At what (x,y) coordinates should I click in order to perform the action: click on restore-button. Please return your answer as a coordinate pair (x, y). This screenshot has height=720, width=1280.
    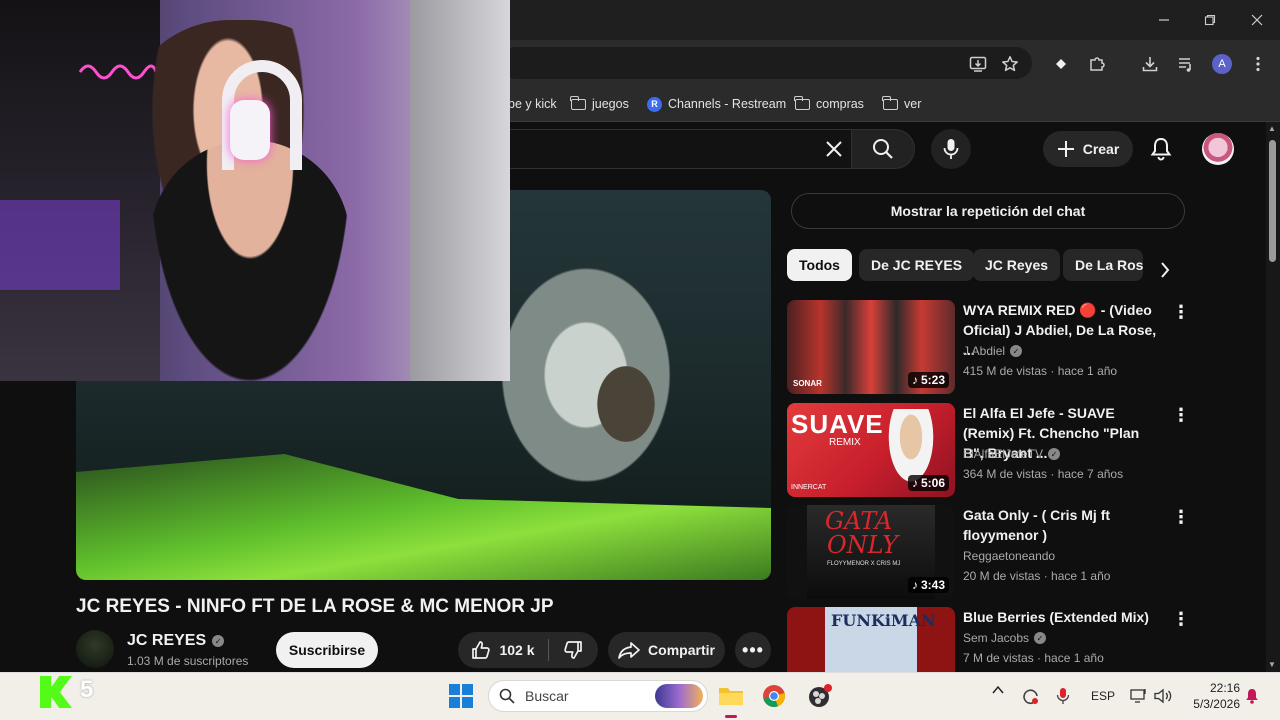
    Looking at the image, I should click on (1210, 20).